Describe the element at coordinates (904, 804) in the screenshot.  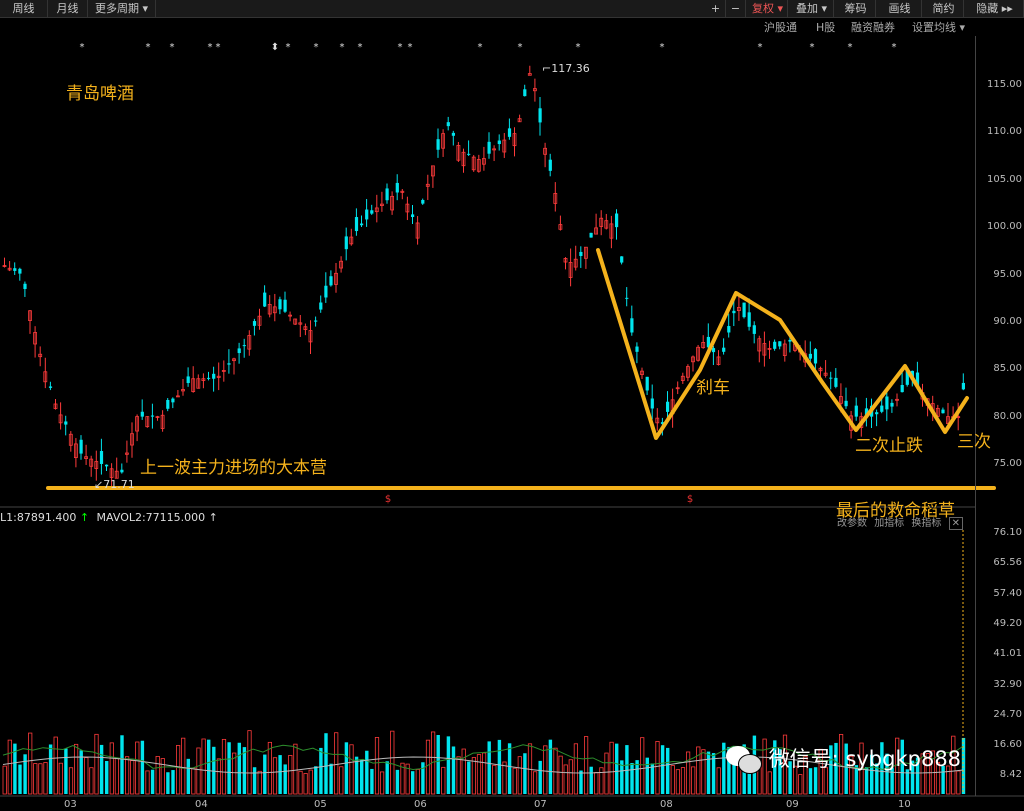
I see `month-tick-label: 10` at that location.